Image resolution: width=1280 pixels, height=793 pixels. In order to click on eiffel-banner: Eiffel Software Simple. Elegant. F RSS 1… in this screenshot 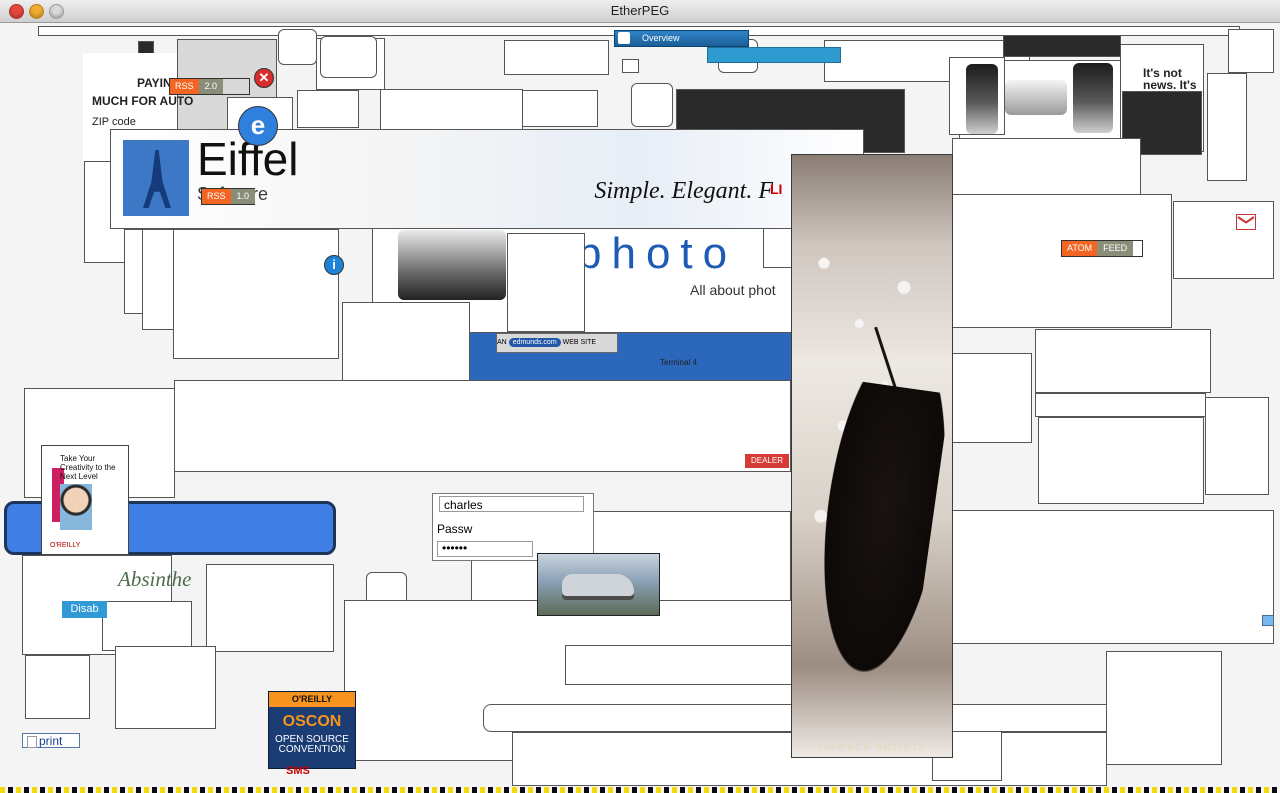, I will do `click(487, 179)`.